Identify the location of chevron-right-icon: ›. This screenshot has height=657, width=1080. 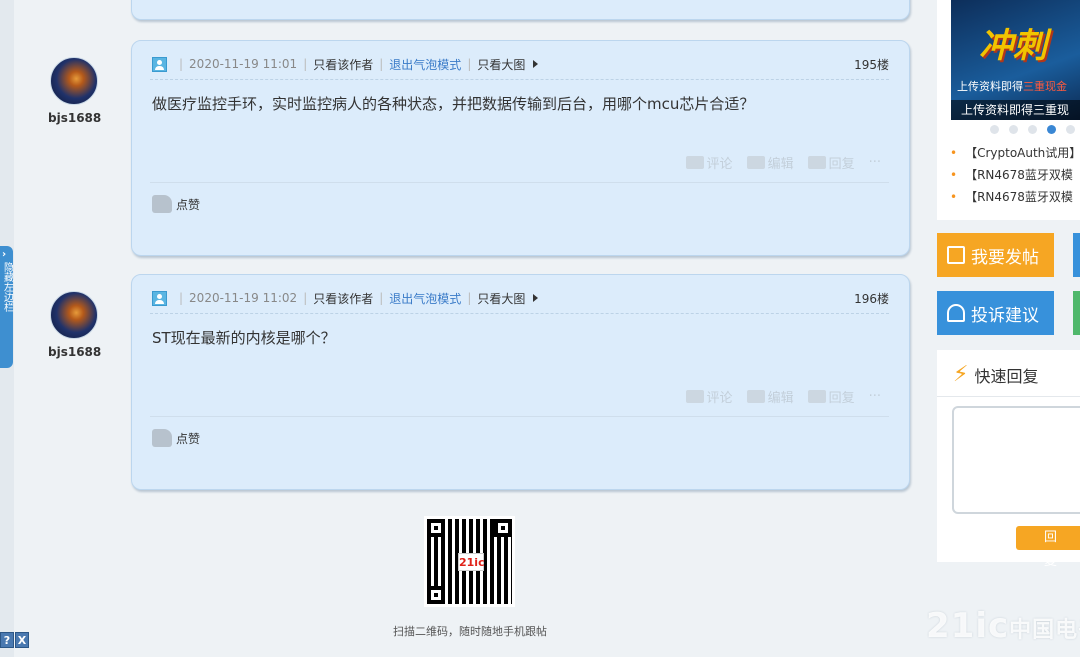
(4, 254).